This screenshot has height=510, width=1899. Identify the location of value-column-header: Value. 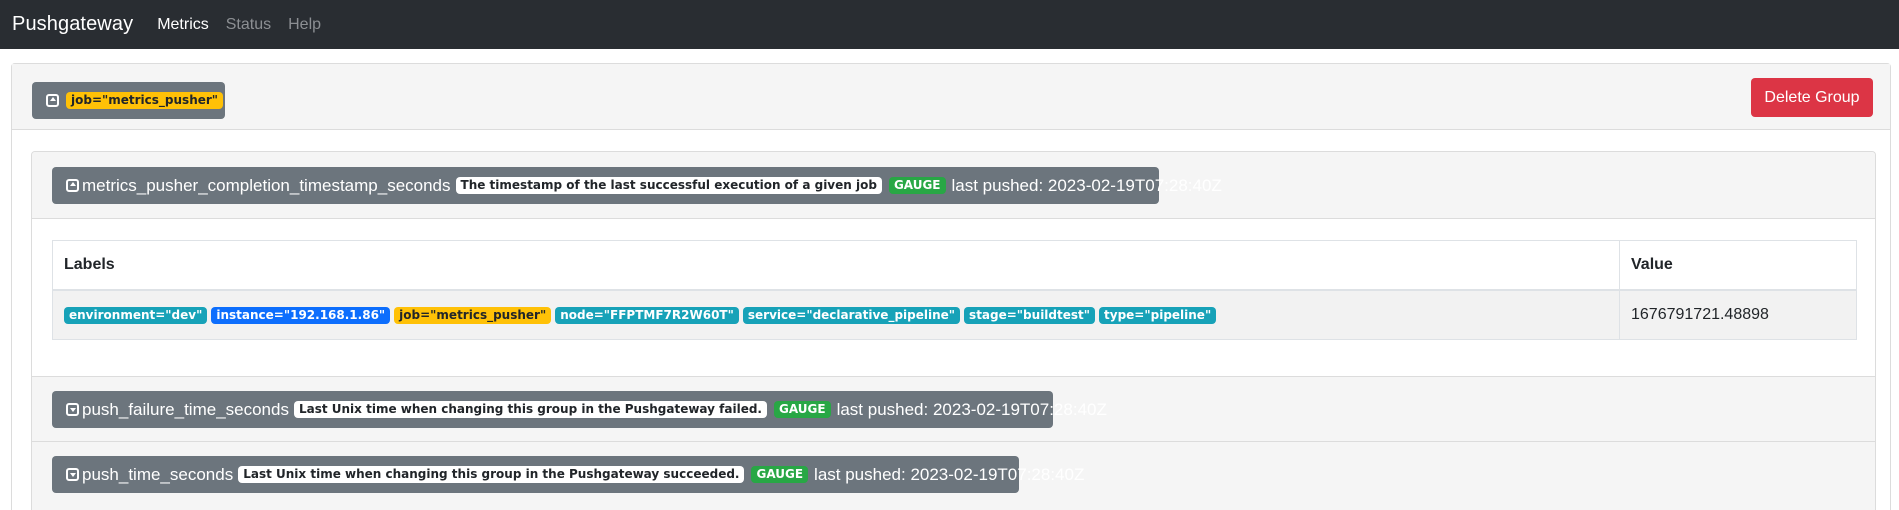
(1738, 265).